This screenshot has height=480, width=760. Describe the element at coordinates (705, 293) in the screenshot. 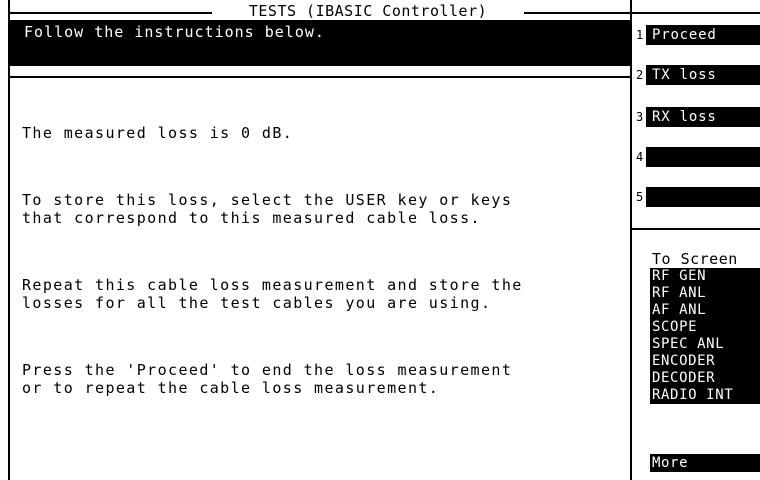

I see `screen-item-rf-anl: RF ANL` at that location.